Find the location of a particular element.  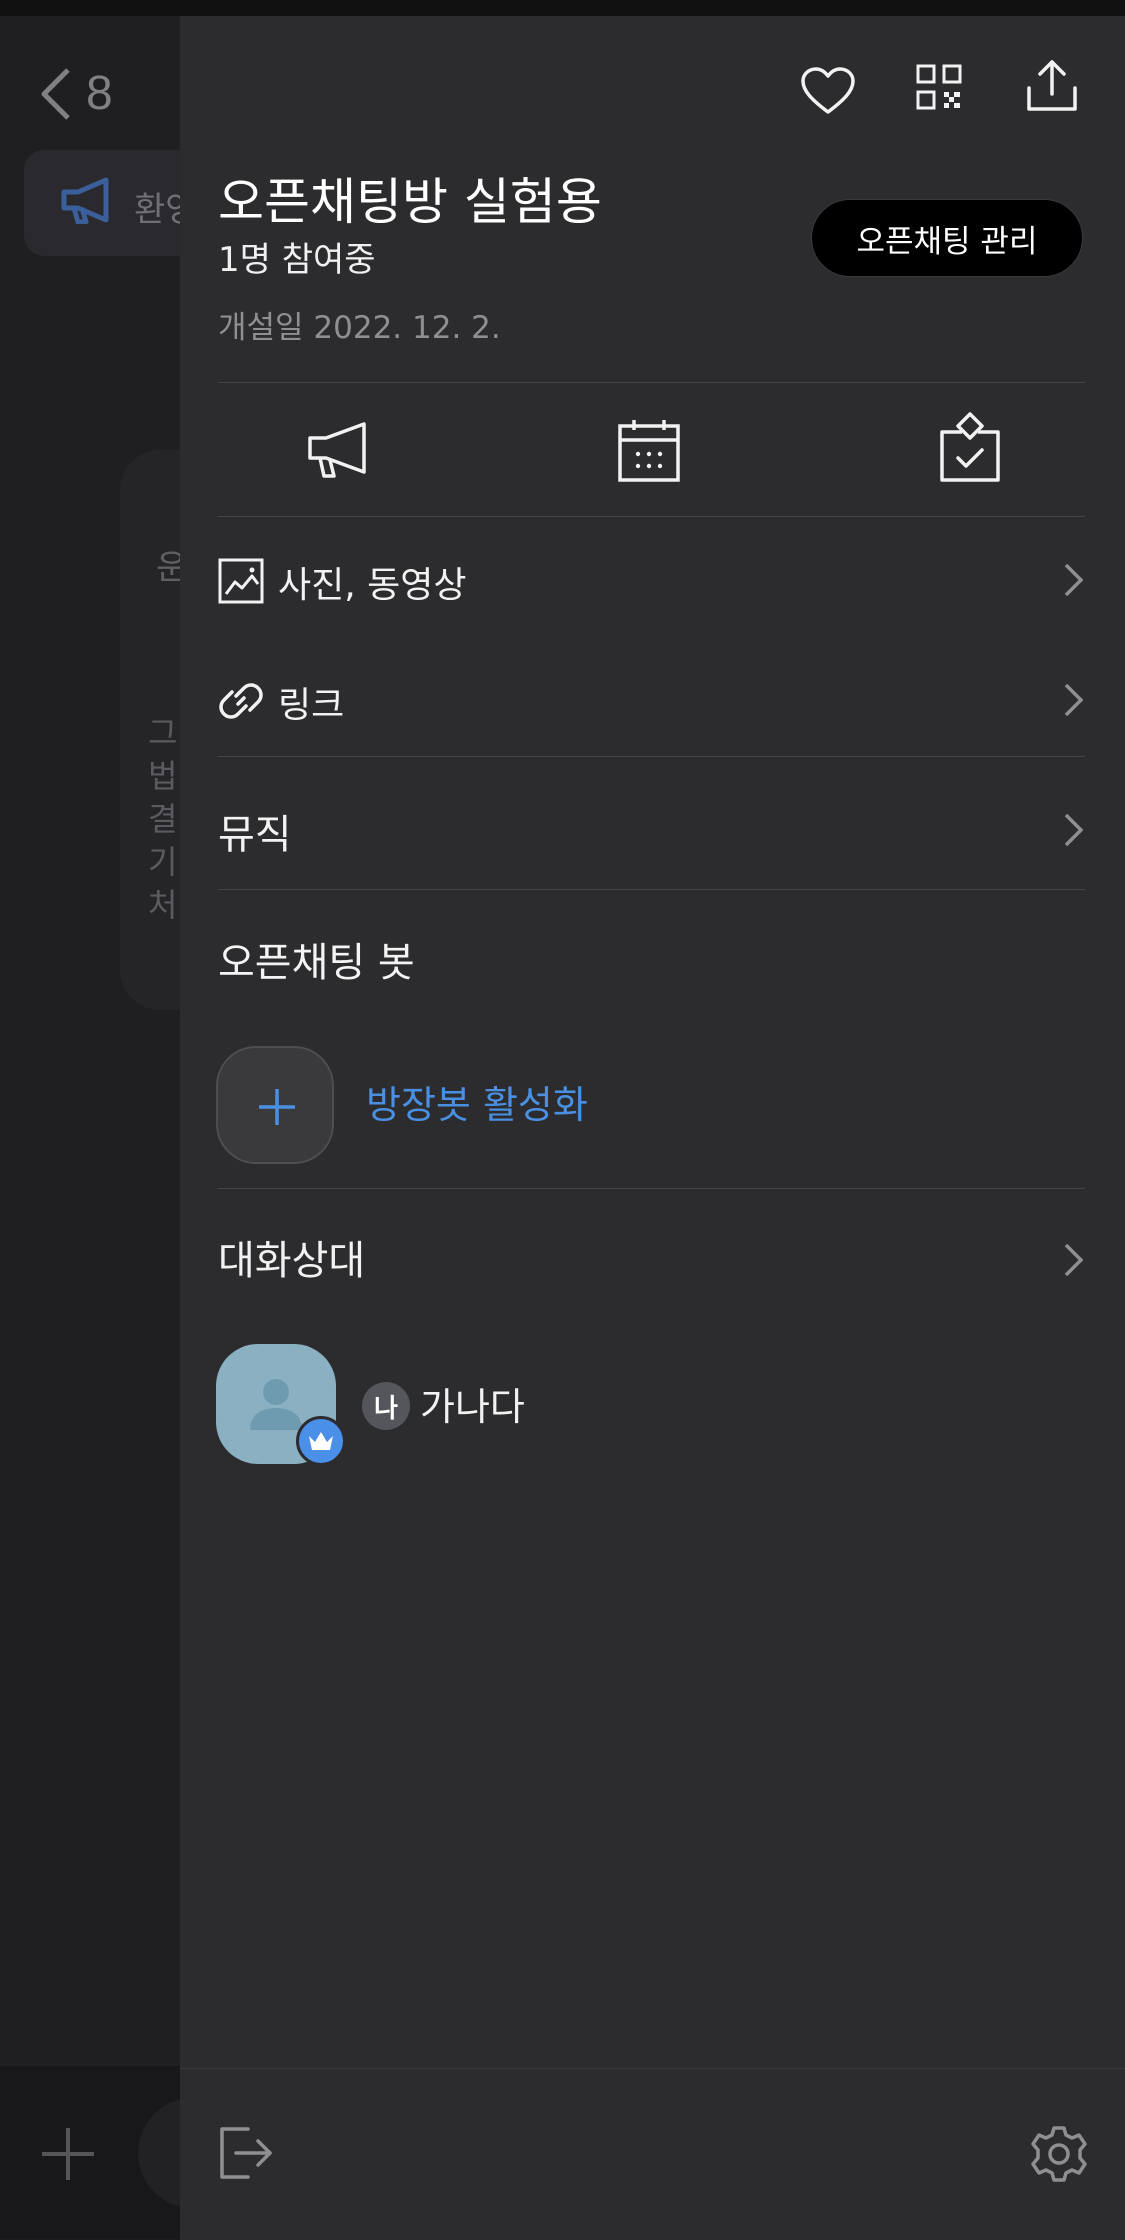

card-lines: 그 법 결 기 처 is located at coordinates (163, 819).